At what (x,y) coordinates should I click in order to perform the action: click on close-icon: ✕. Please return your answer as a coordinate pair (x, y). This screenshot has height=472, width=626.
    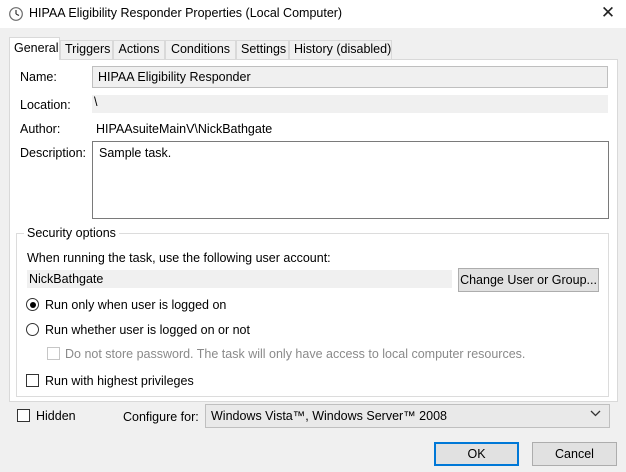
    Looking at the image, I should click on (608, 12).